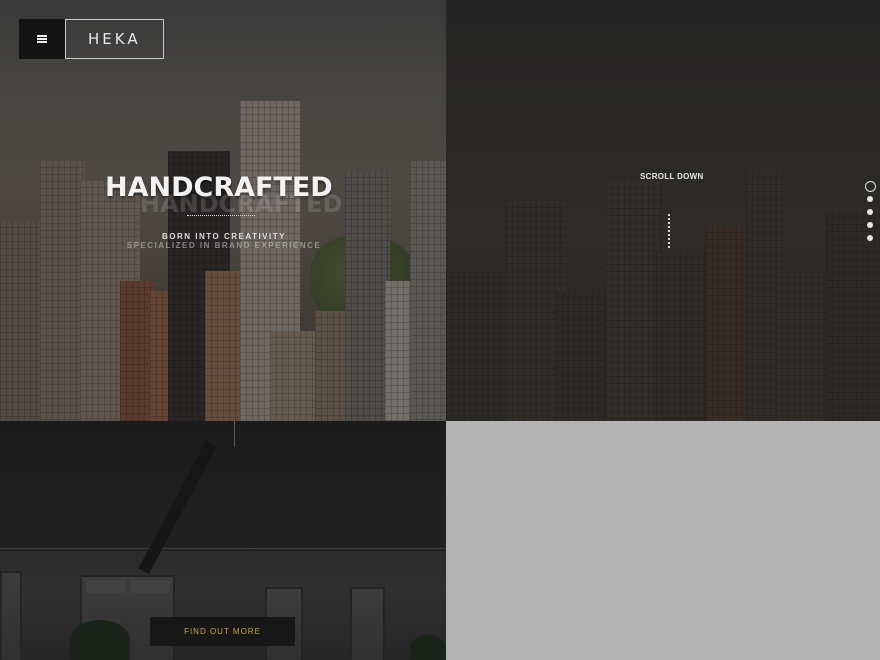  Describe the element at coordinates (672, 176) in the screenshot. I see `scroll-down-link: SCROLL DOWN` at that location.